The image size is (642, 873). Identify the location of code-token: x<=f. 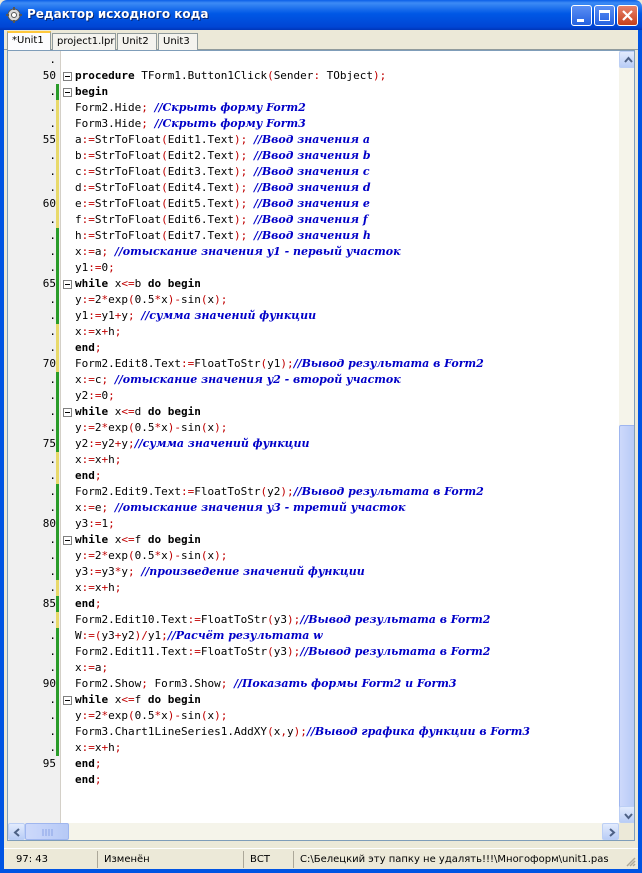
(128, 699).